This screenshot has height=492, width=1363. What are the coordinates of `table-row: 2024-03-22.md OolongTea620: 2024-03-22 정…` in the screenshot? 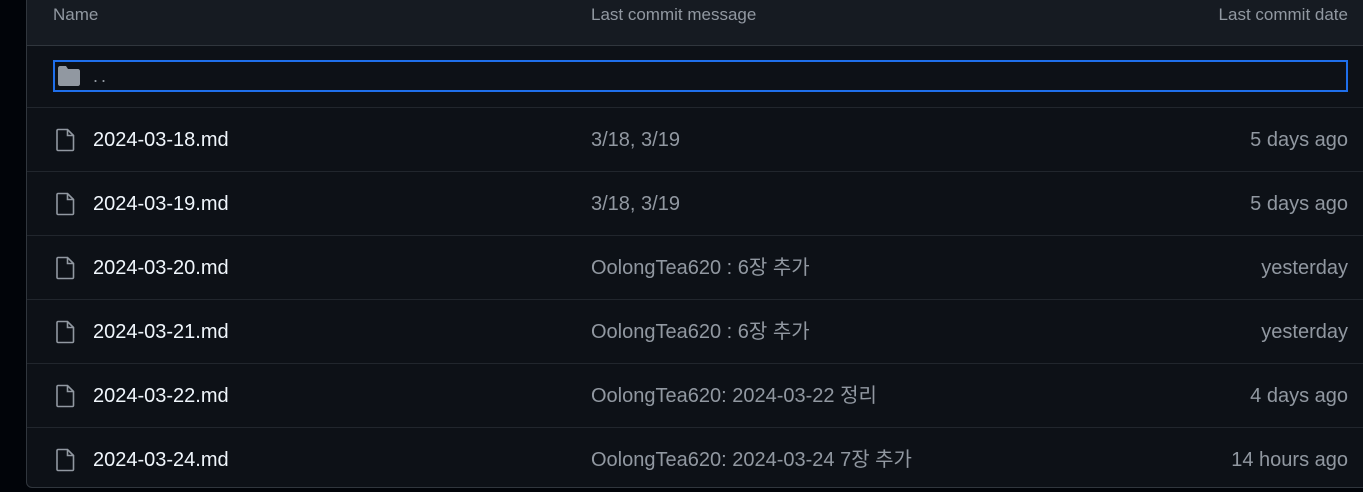 It's located at (695, 396).